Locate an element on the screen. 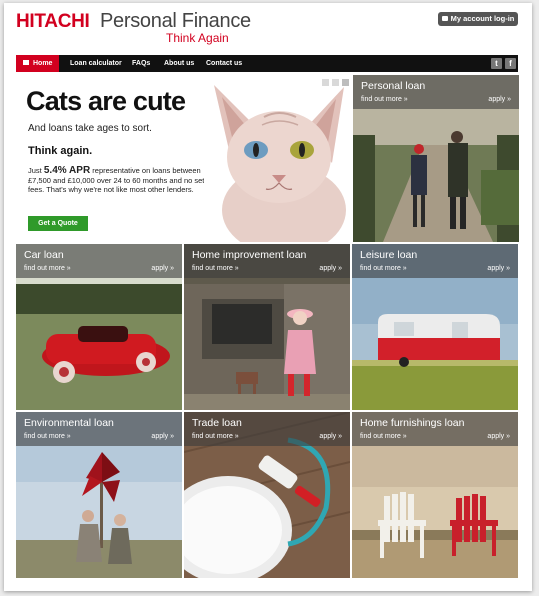 The width and height of the screenshot is (539, 596). tile-leisure-loan: Leisure loan find out more » apply » is located at coordinates (435, 327).